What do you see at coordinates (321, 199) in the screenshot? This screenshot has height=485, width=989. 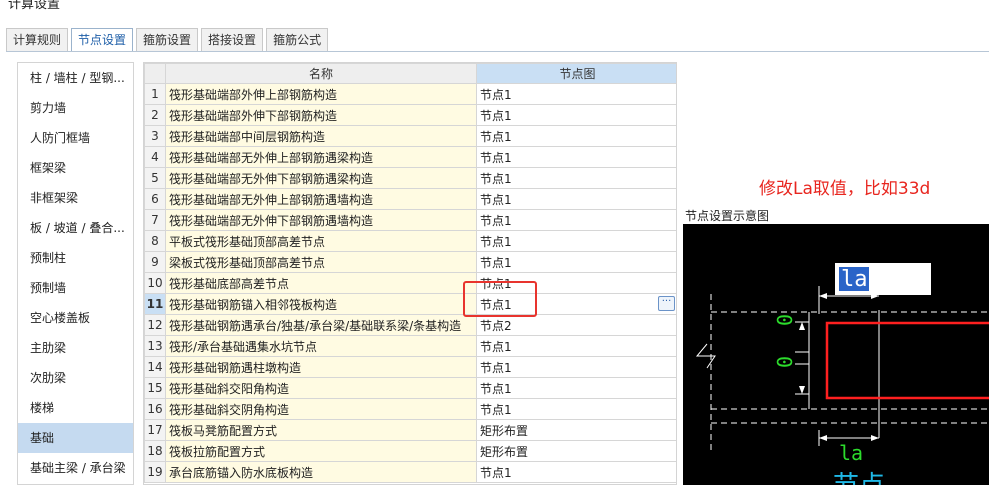 I see `row-name: 筏形基础端部无外伸上部钢筋遇墙构造` at bounding box center [321, 199].